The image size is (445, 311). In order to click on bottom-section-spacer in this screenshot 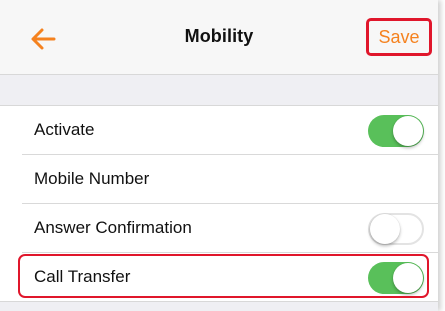, I will do `click(219, 306)`.